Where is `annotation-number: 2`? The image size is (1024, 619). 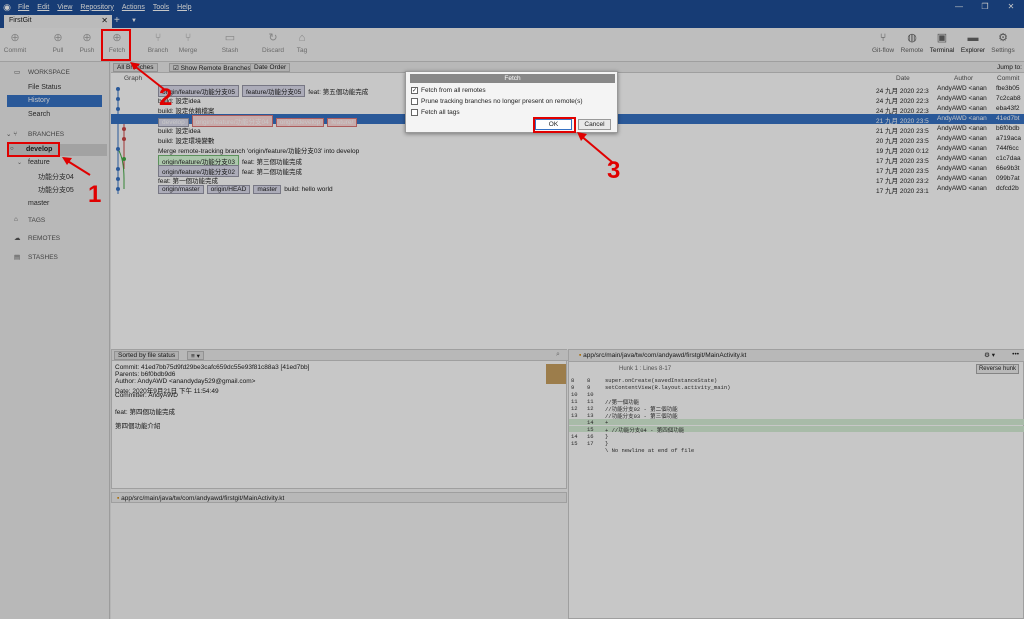
annotation-number: 2 is located at coordinates (166, 97).